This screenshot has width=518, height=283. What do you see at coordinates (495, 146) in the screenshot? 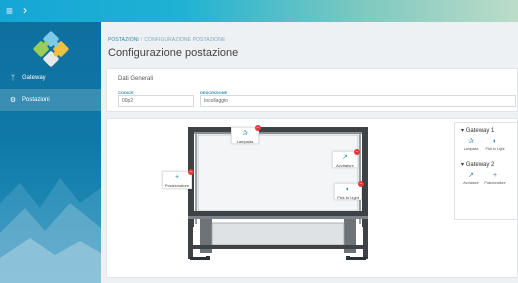
I see `palette-item-pick-to-light: ◐ Pick to Light` at bounding box center [495, 146].